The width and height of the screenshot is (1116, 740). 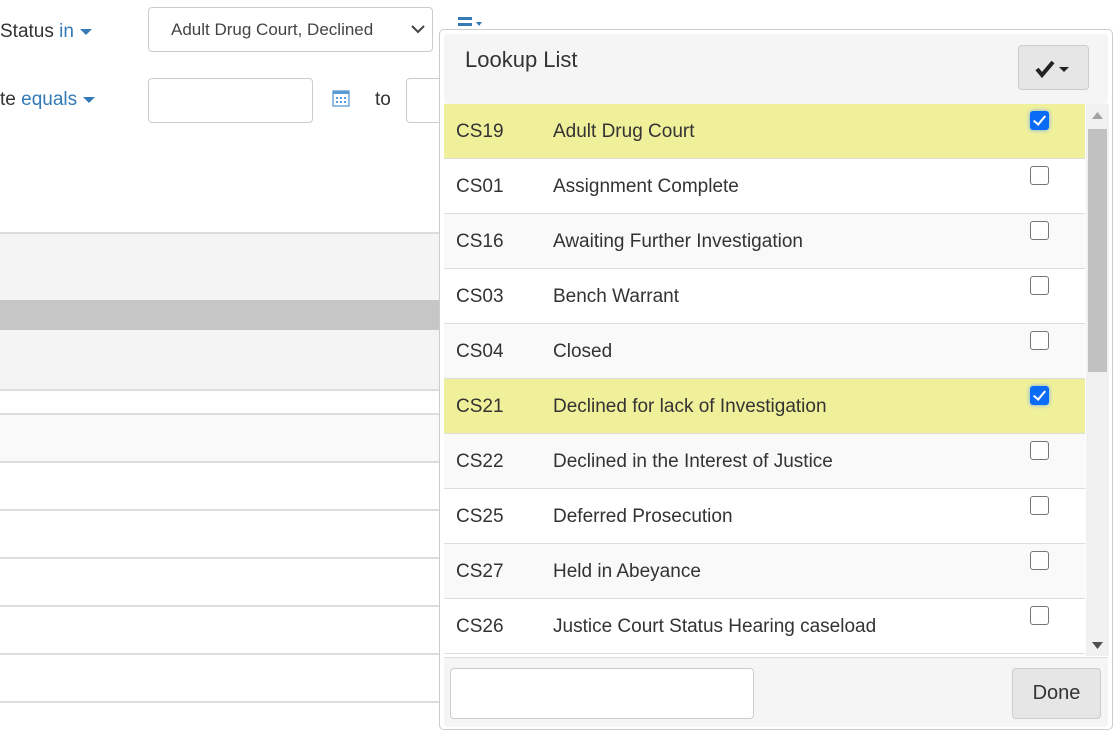 What do you see at coordinates (624, 131) in the screenshot?
I see `item-description: Adult Drug Court` at bounding box center [624, 131].